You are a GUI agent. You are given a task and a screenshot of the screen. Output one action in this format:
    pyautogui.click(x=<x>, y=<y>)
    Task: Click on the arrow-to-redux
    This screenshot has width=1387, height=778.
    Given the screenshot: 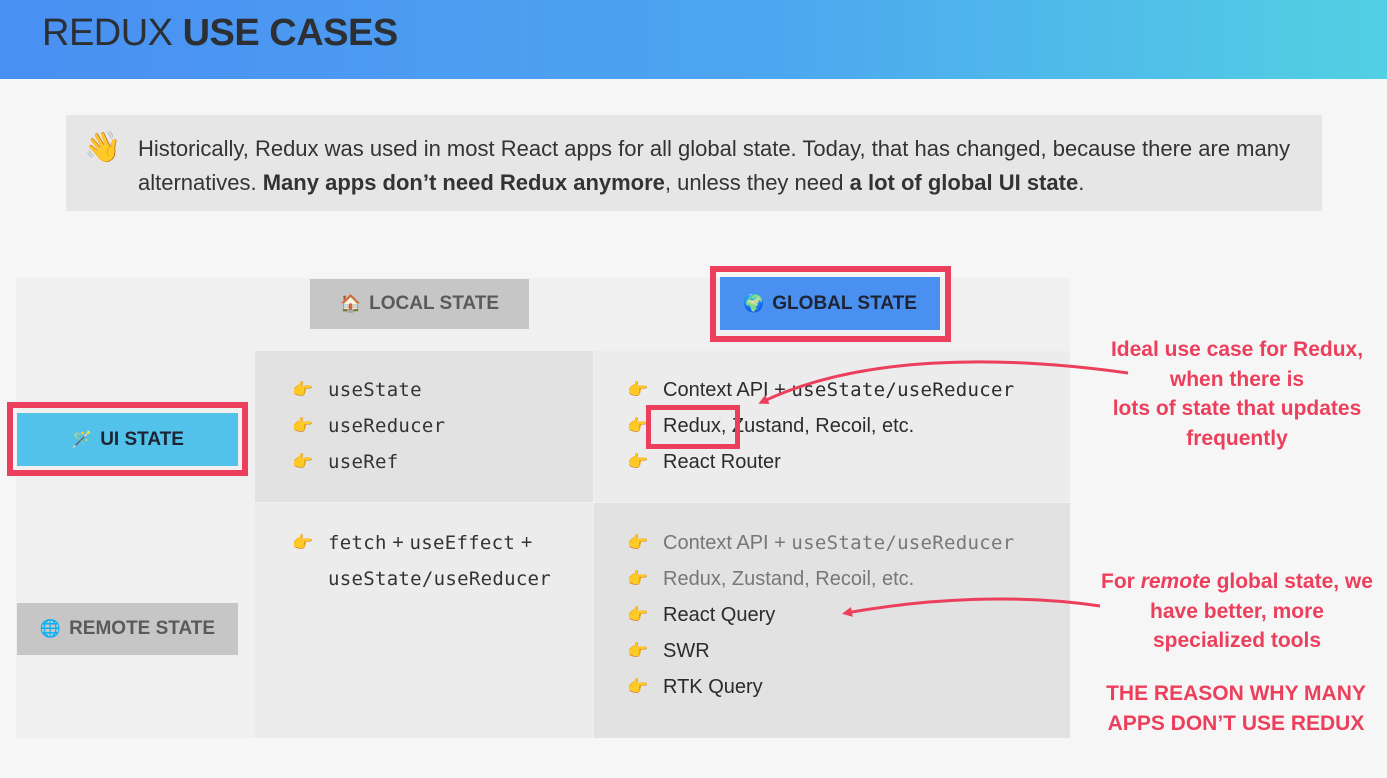 What is the action you would take?
    pyautogui.click(x=943, y=382)
    